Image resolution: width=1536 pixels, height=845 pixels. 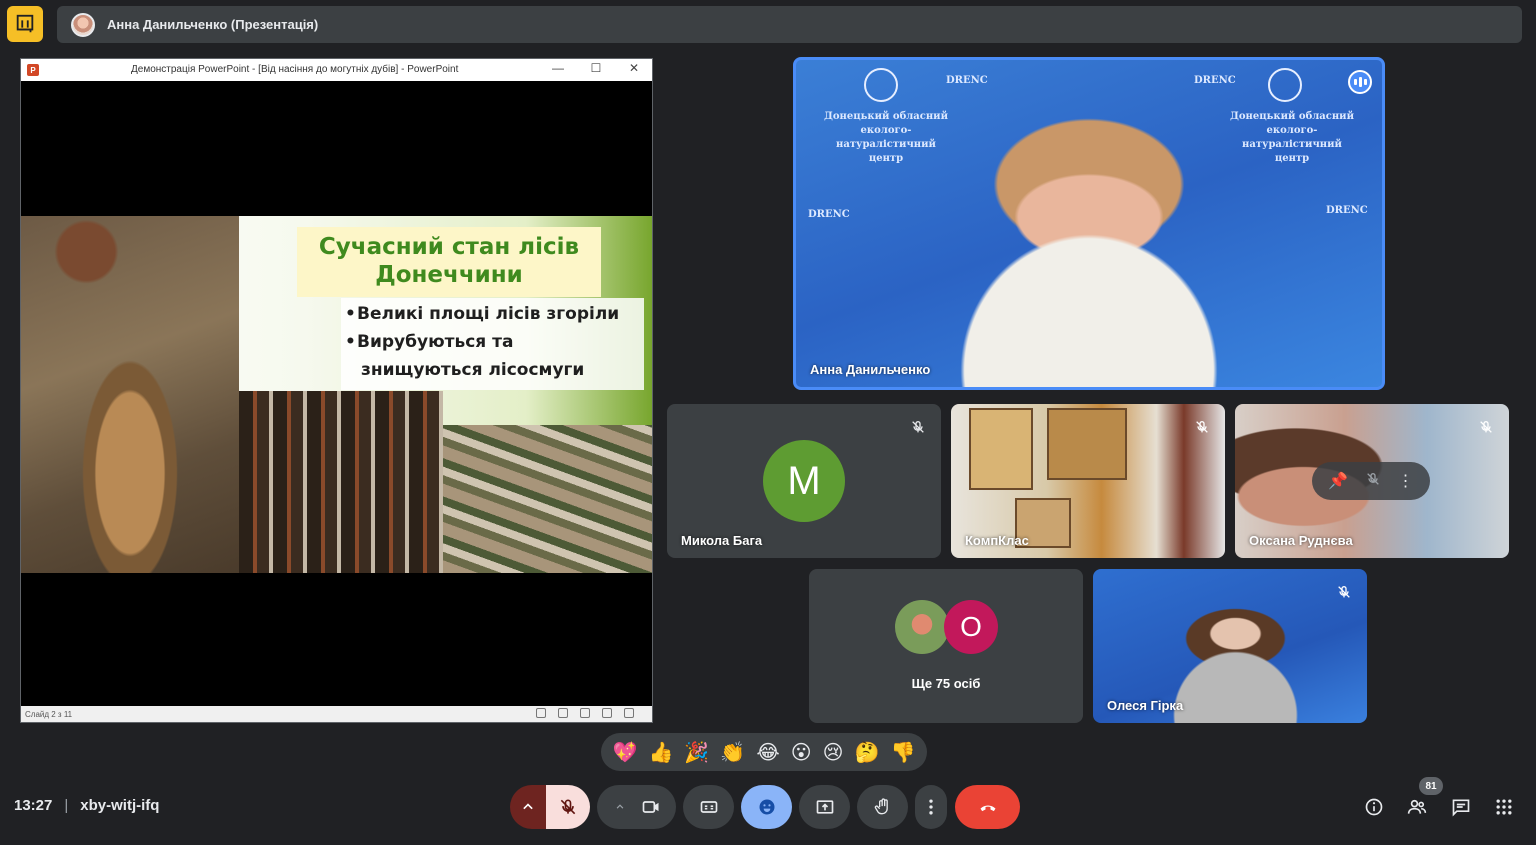 I want to click on slideshow-icon, so click(x=629, y=713).